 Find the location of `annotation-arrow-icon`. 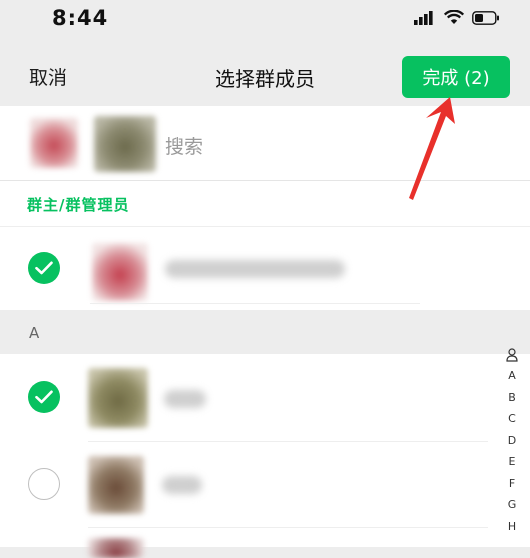

annotation-arrow-icon is located at coordinates (432, 148).